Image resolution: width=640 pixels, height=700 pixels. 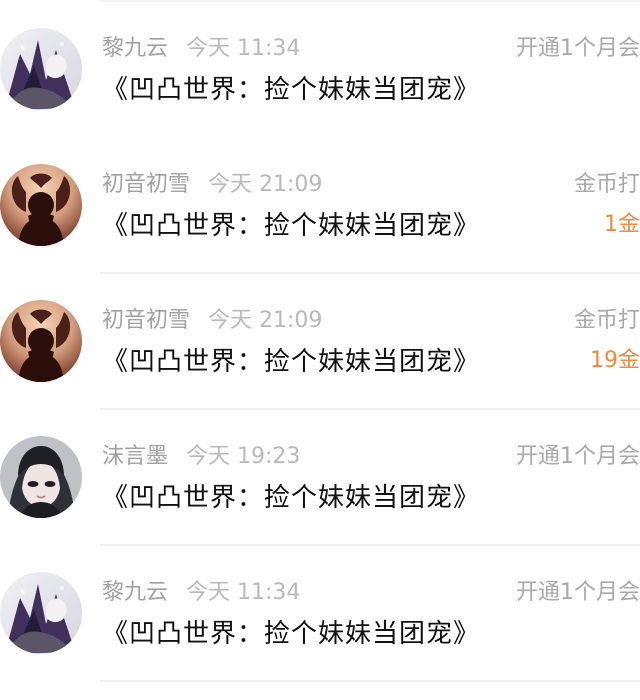 What do you see at coordinates (622, 224) in the screenshot?
I see `reward-amount: 1金` at bounding box center [622, 224].